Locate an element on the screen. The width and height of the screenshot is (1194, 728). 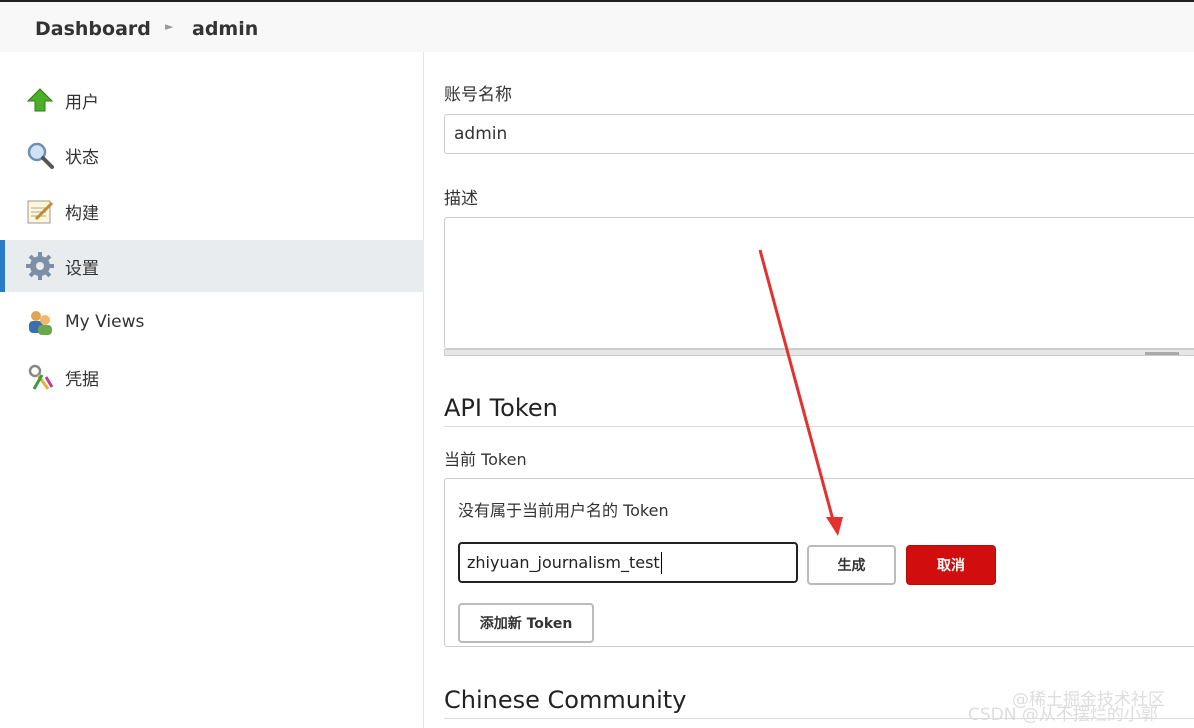
watermark-text: CSDN @从不摆烂的小郭 is located at coordinates (1063, 715).